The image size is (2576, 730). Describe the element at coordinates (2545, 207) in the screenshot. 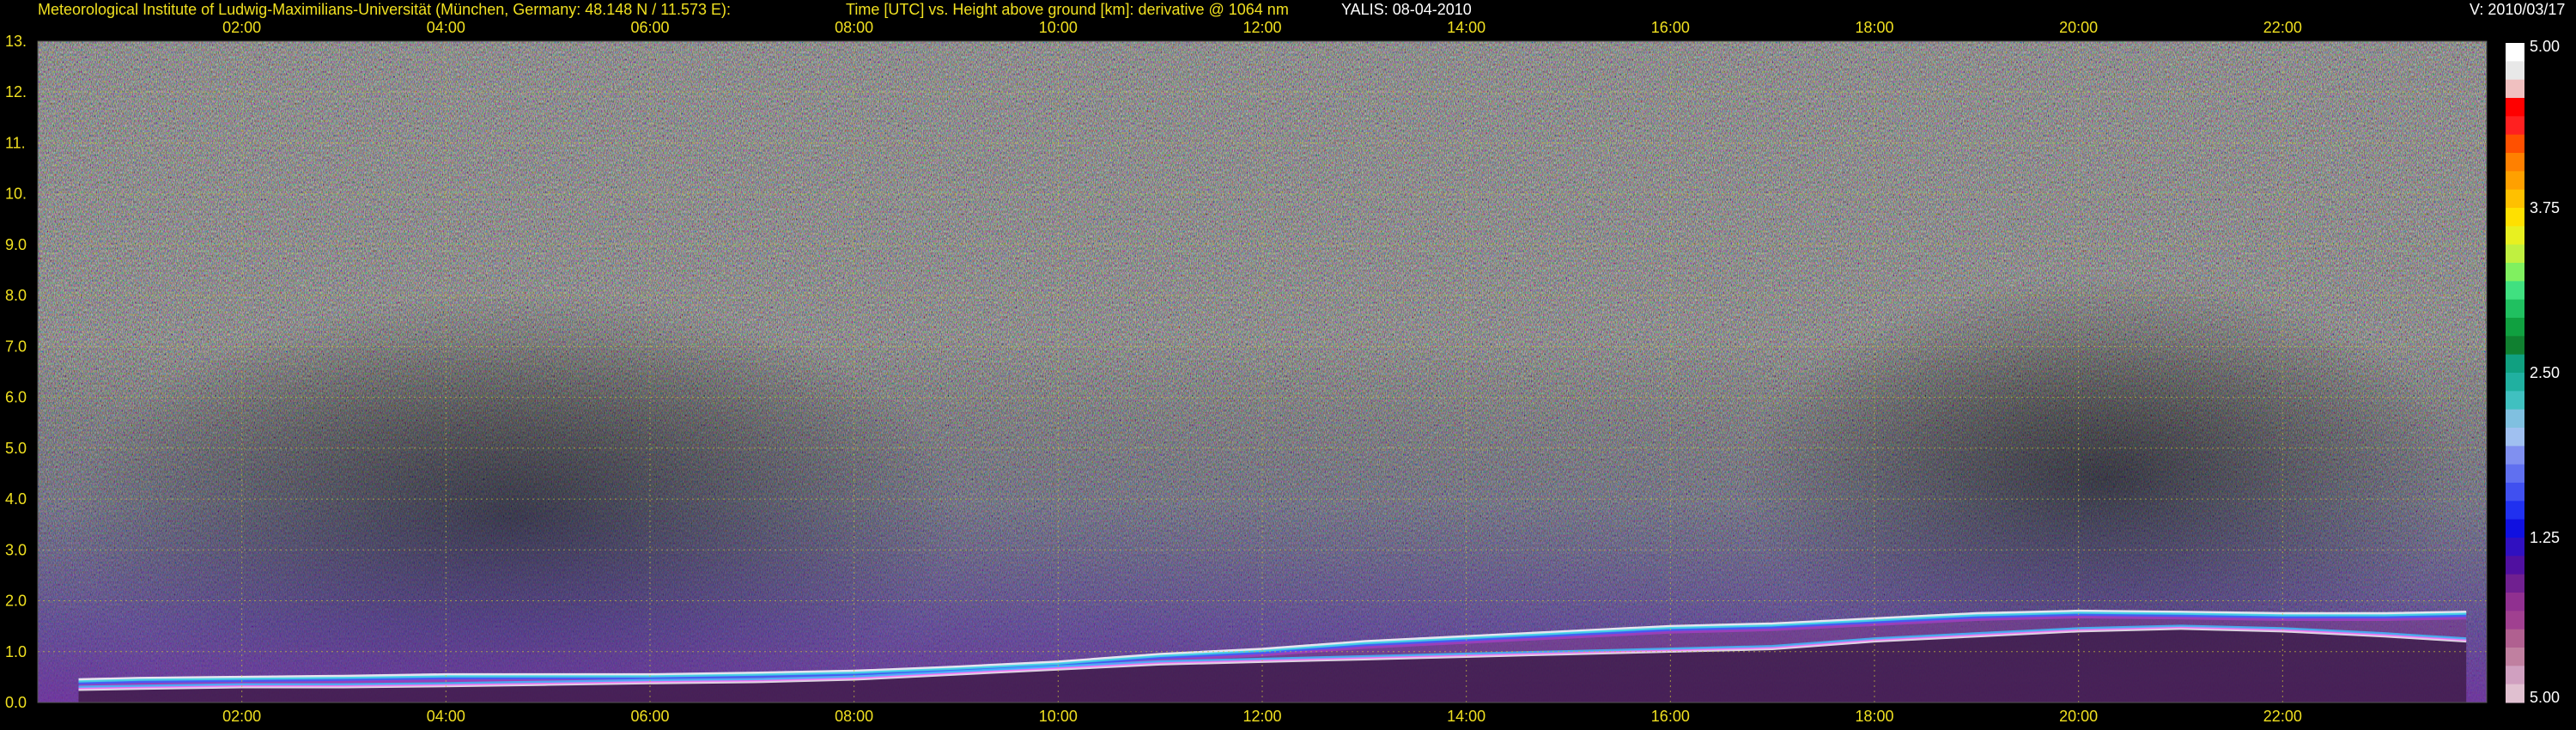

I see `colorbar-label: 3.75` at that location.